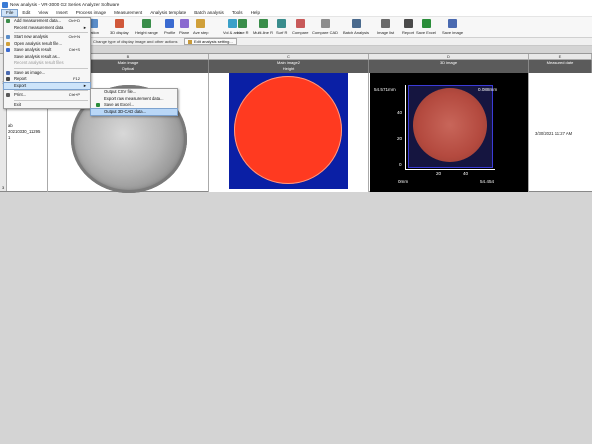 This screenshot has height=444, width=592. What do you see at coordinates (47, 85) in the screenshot?
I see `file-menu-item-export: Export ►` at bounding box center [47, 85].